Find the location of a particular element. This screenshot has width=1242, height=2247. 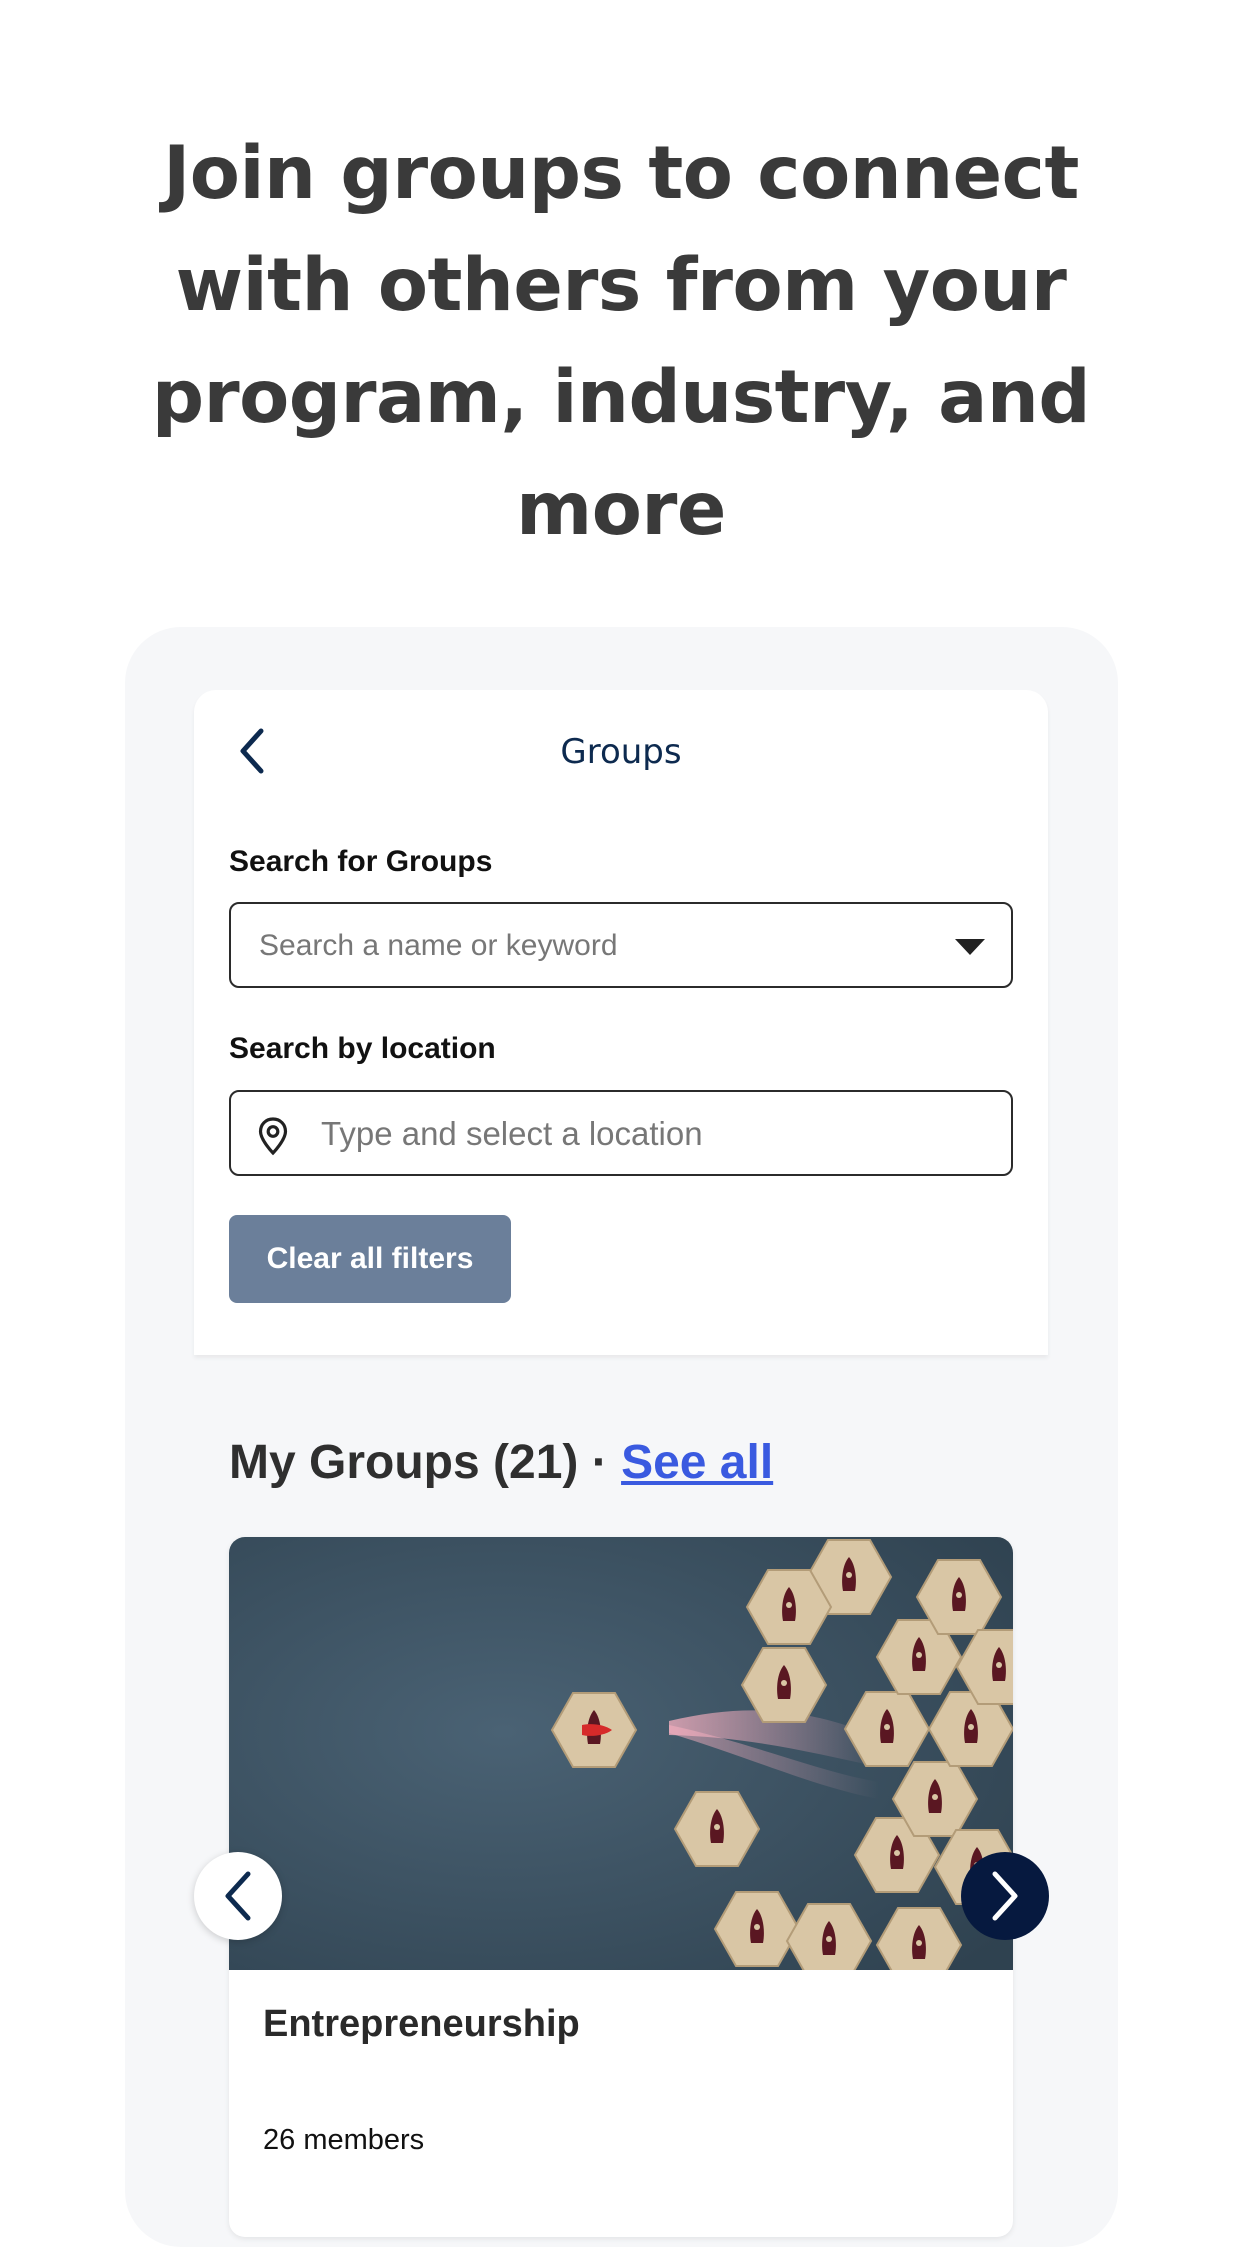

location-pin-icon is located at coordinates (273, 1136).